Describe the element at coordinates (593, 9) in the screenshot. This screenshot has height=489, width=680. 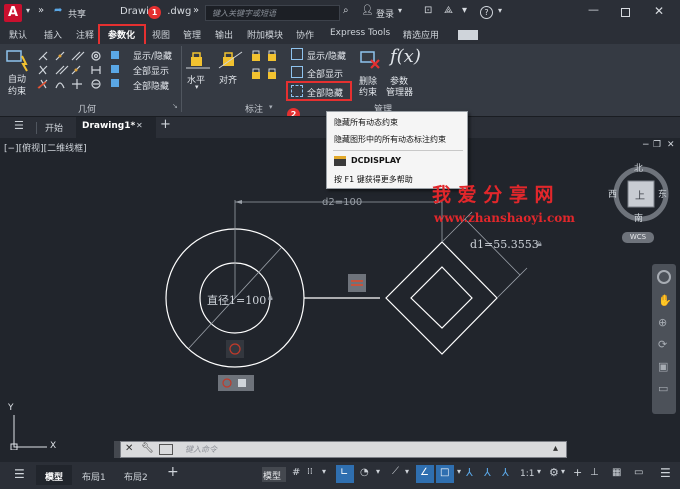
I see `minimize-icon: —` at that location.